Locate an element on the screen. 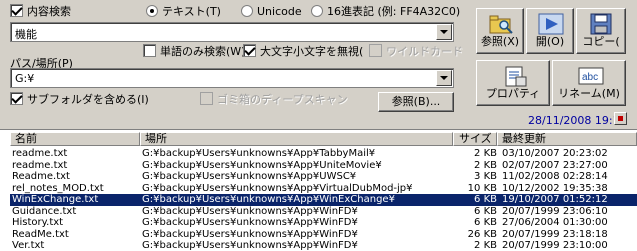  path-value: G:¥ is located at coordinates (25, 78).